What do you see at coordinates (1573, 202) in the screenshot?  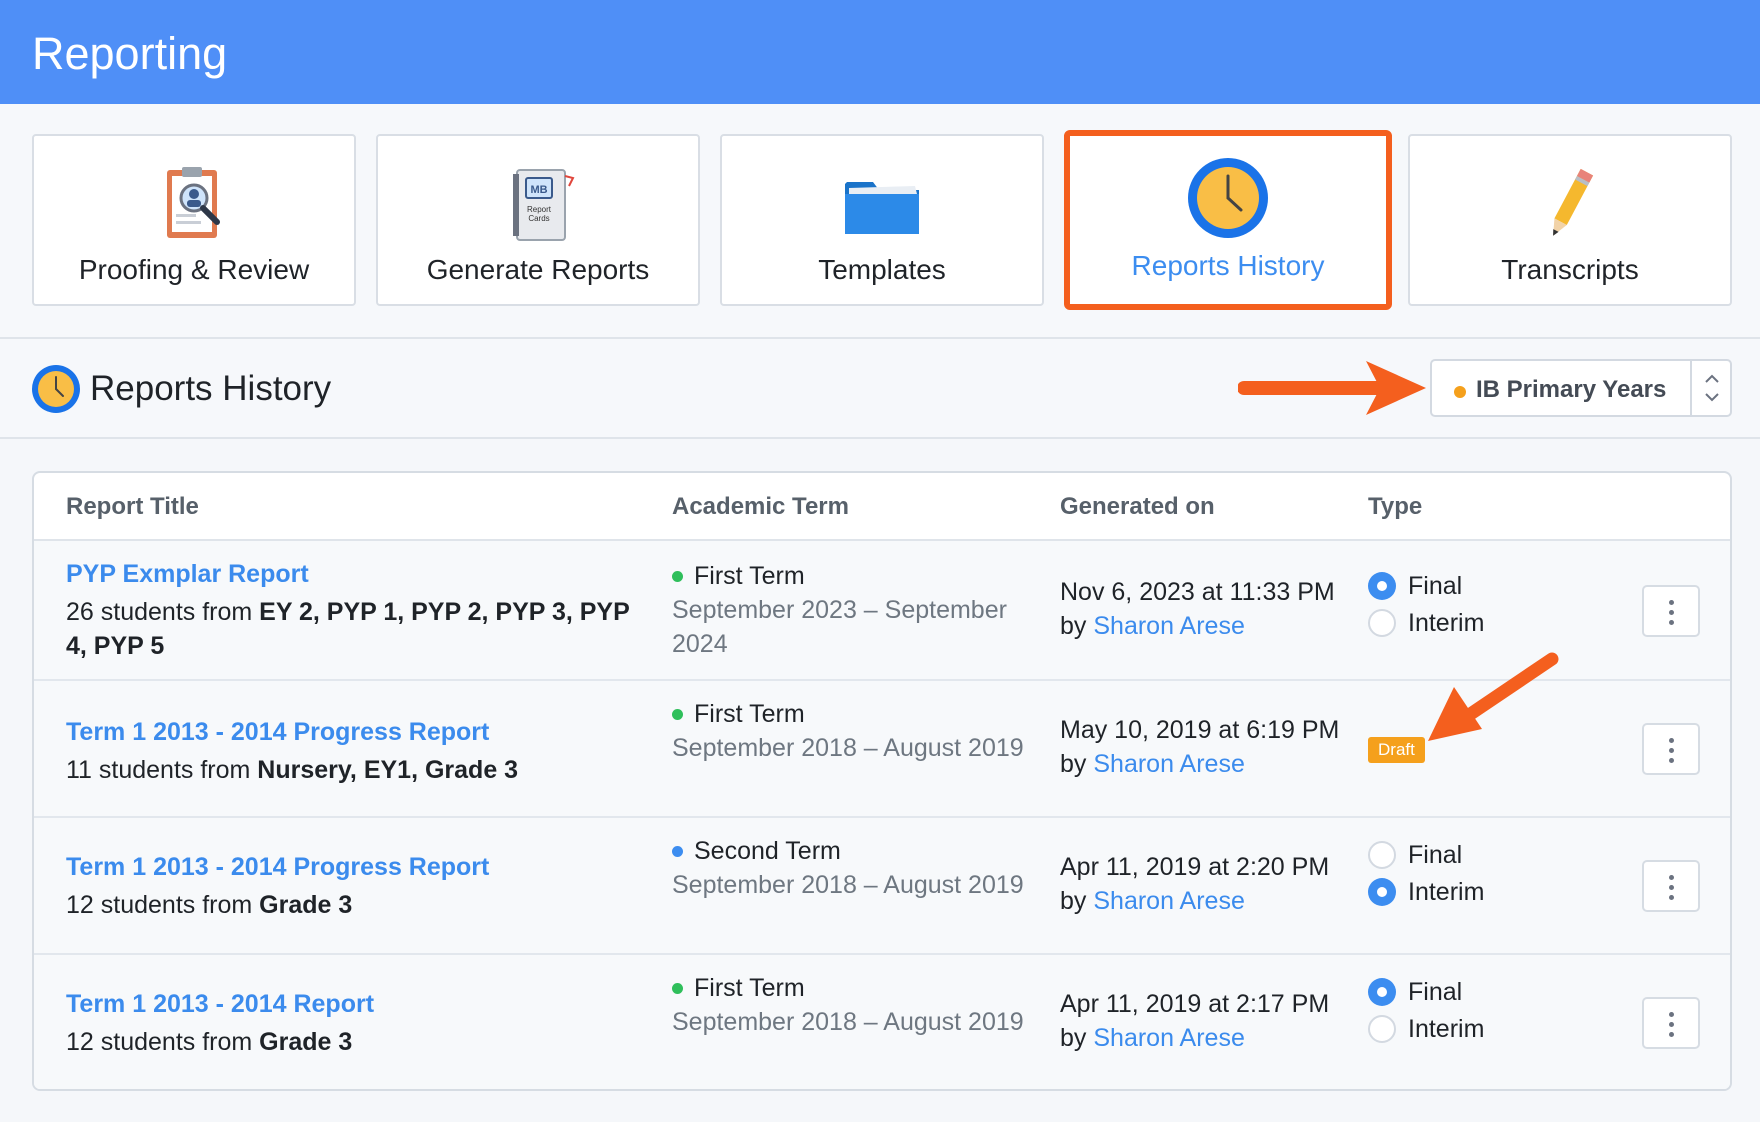 I see `pencil-icon` at bounding box center [1573, 202].